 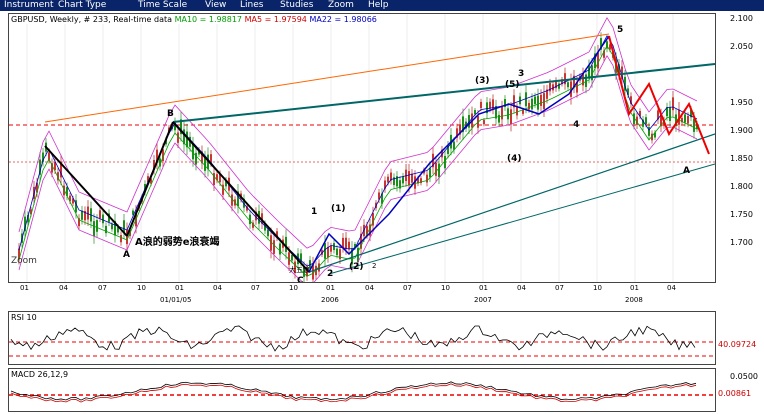 I want to click on price-tick: 1.800, so click(x=741, y=186).